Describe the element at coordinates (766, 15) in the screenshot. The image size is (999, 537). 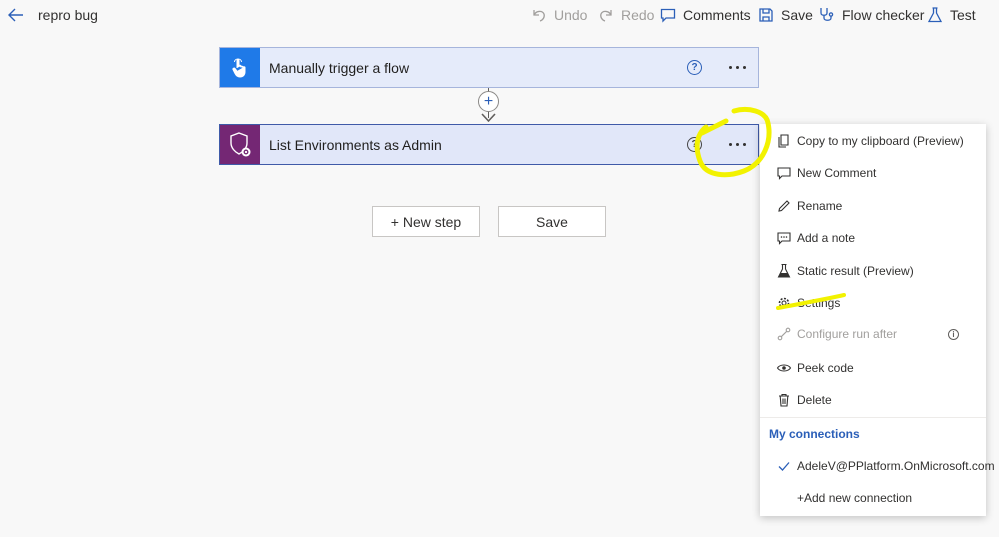
I see `save-icon` at that location.